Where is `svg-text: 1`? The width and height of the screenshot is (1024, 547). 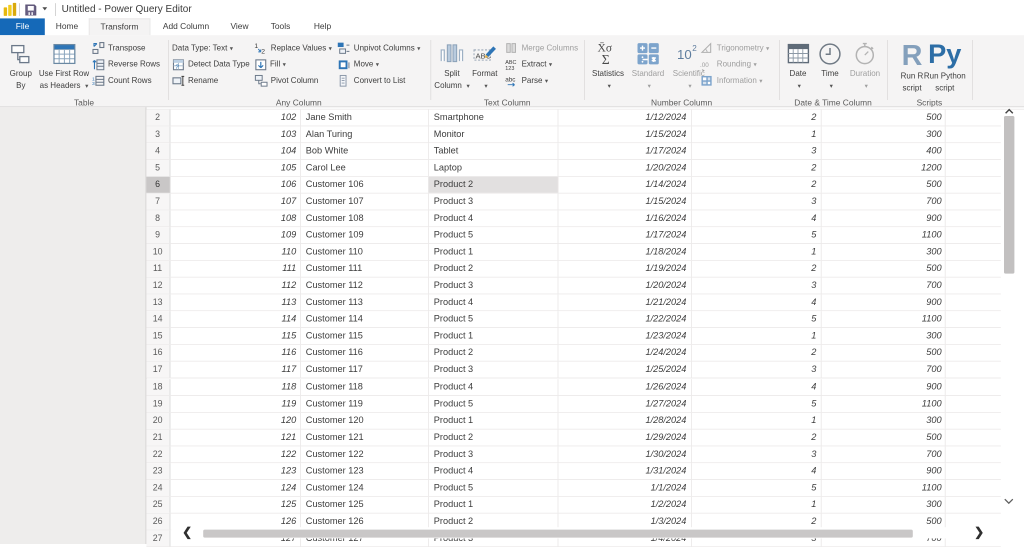
svg-text: 1 is located at coordinates (256, 46).